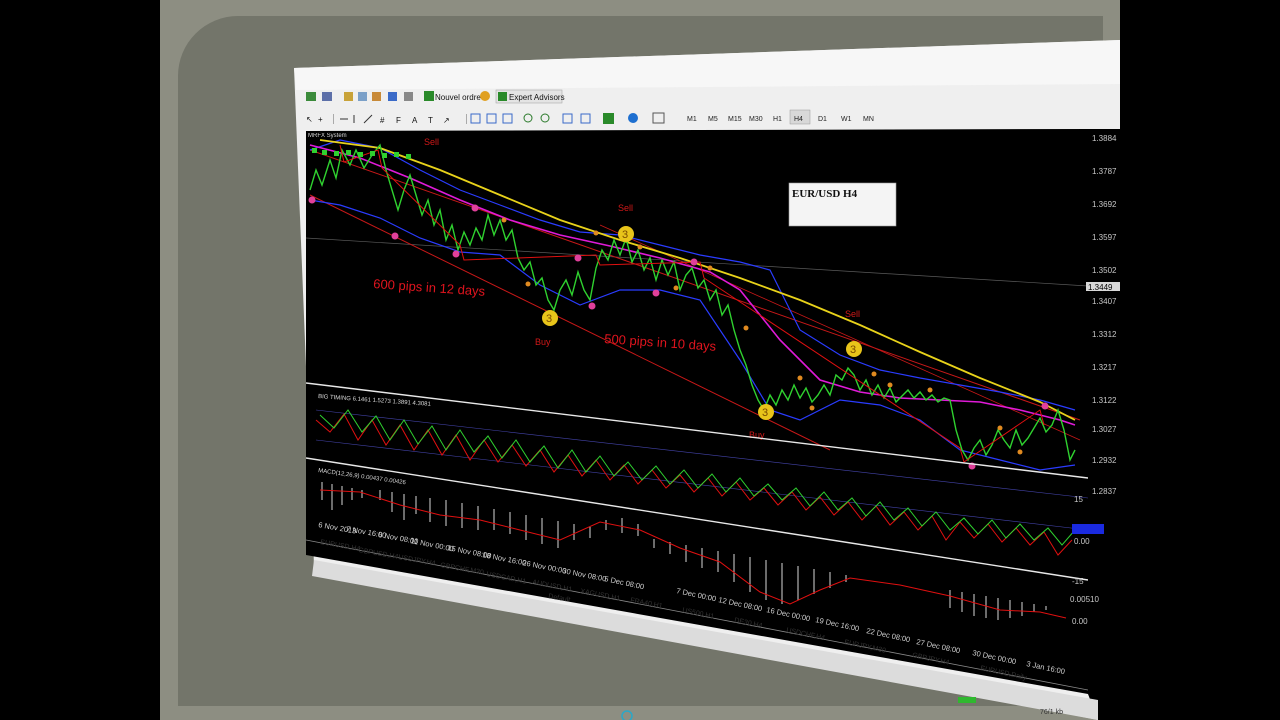 This screenshot has width=1280, height=720. What do you see at coordinates (392, 96) in the screenshot?
I see `terminal-icon` at bounding box center [392, 96].